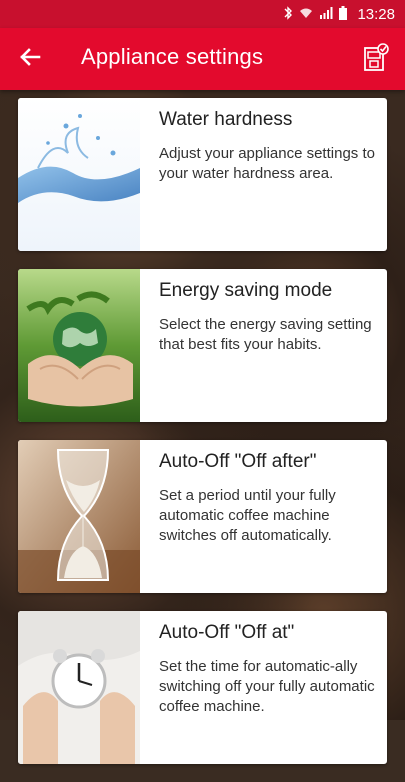  Describe the element at coordinates (246, 290) in the screenshot. I see `card-title: Energy saving mode` at that location.